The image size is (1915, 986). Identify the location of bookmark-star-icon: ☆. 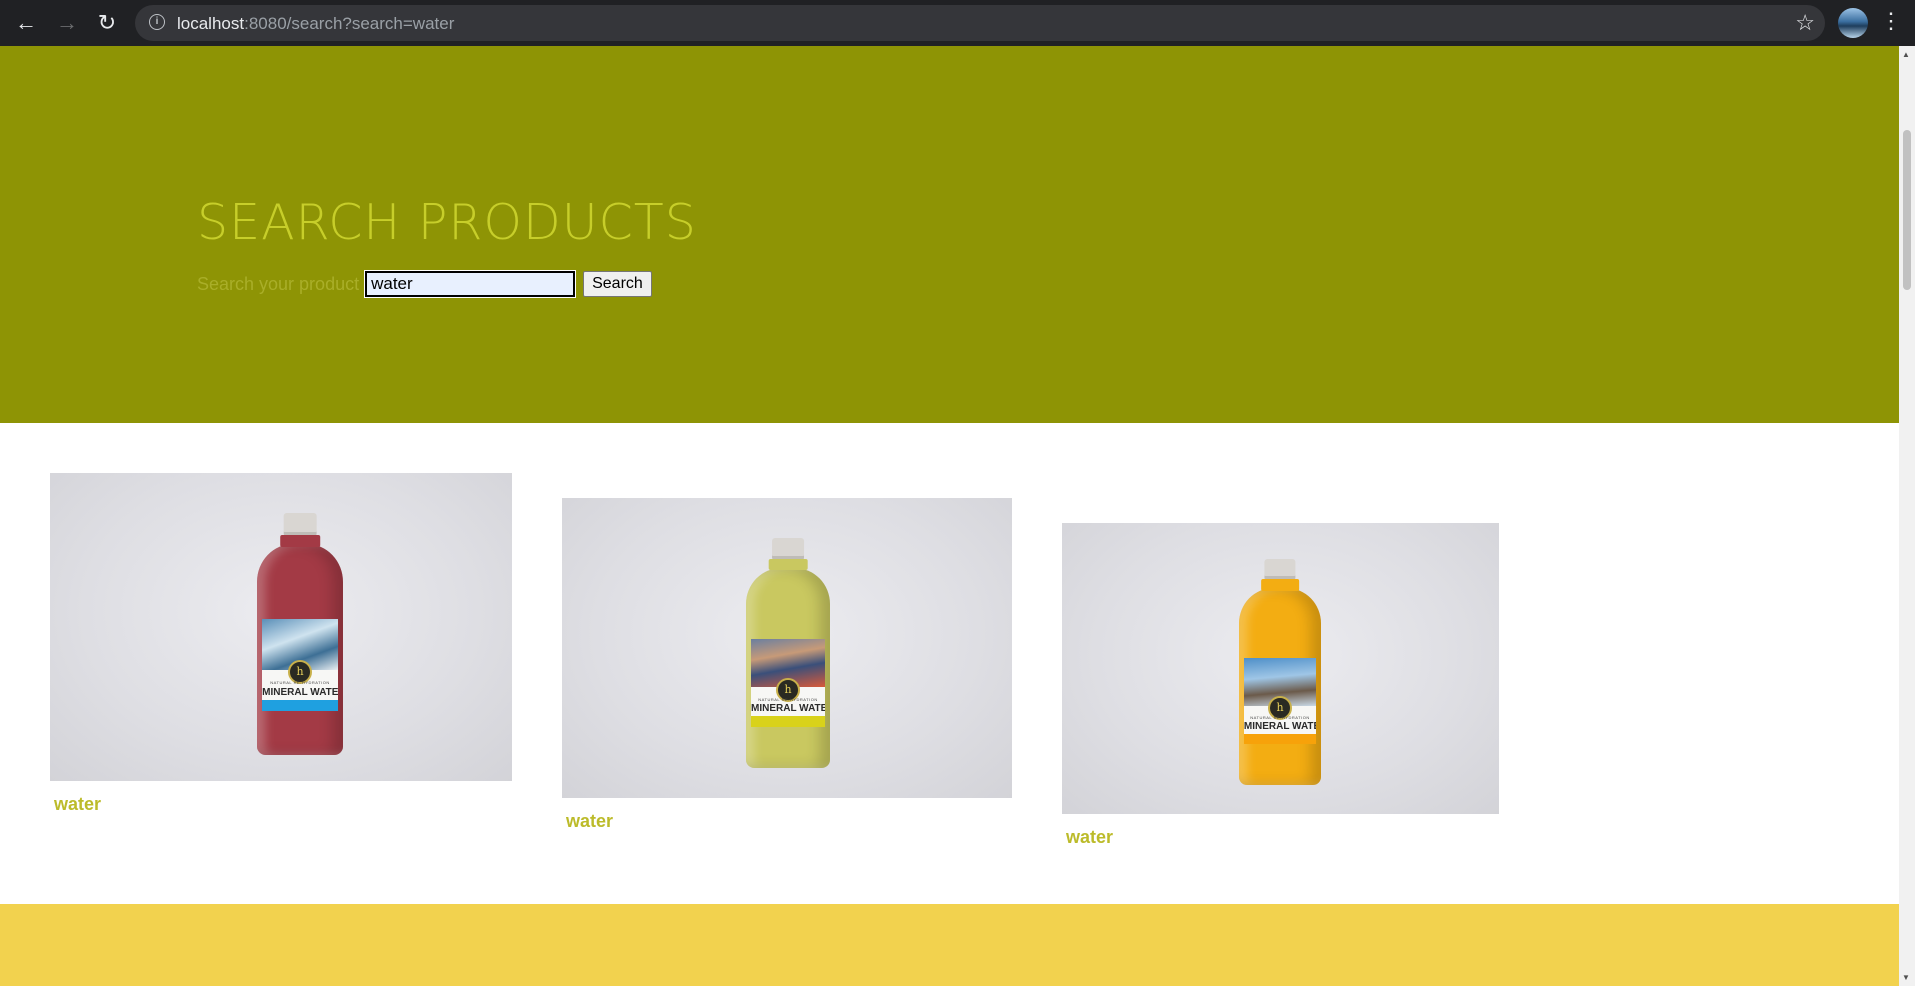
(1805, 23).